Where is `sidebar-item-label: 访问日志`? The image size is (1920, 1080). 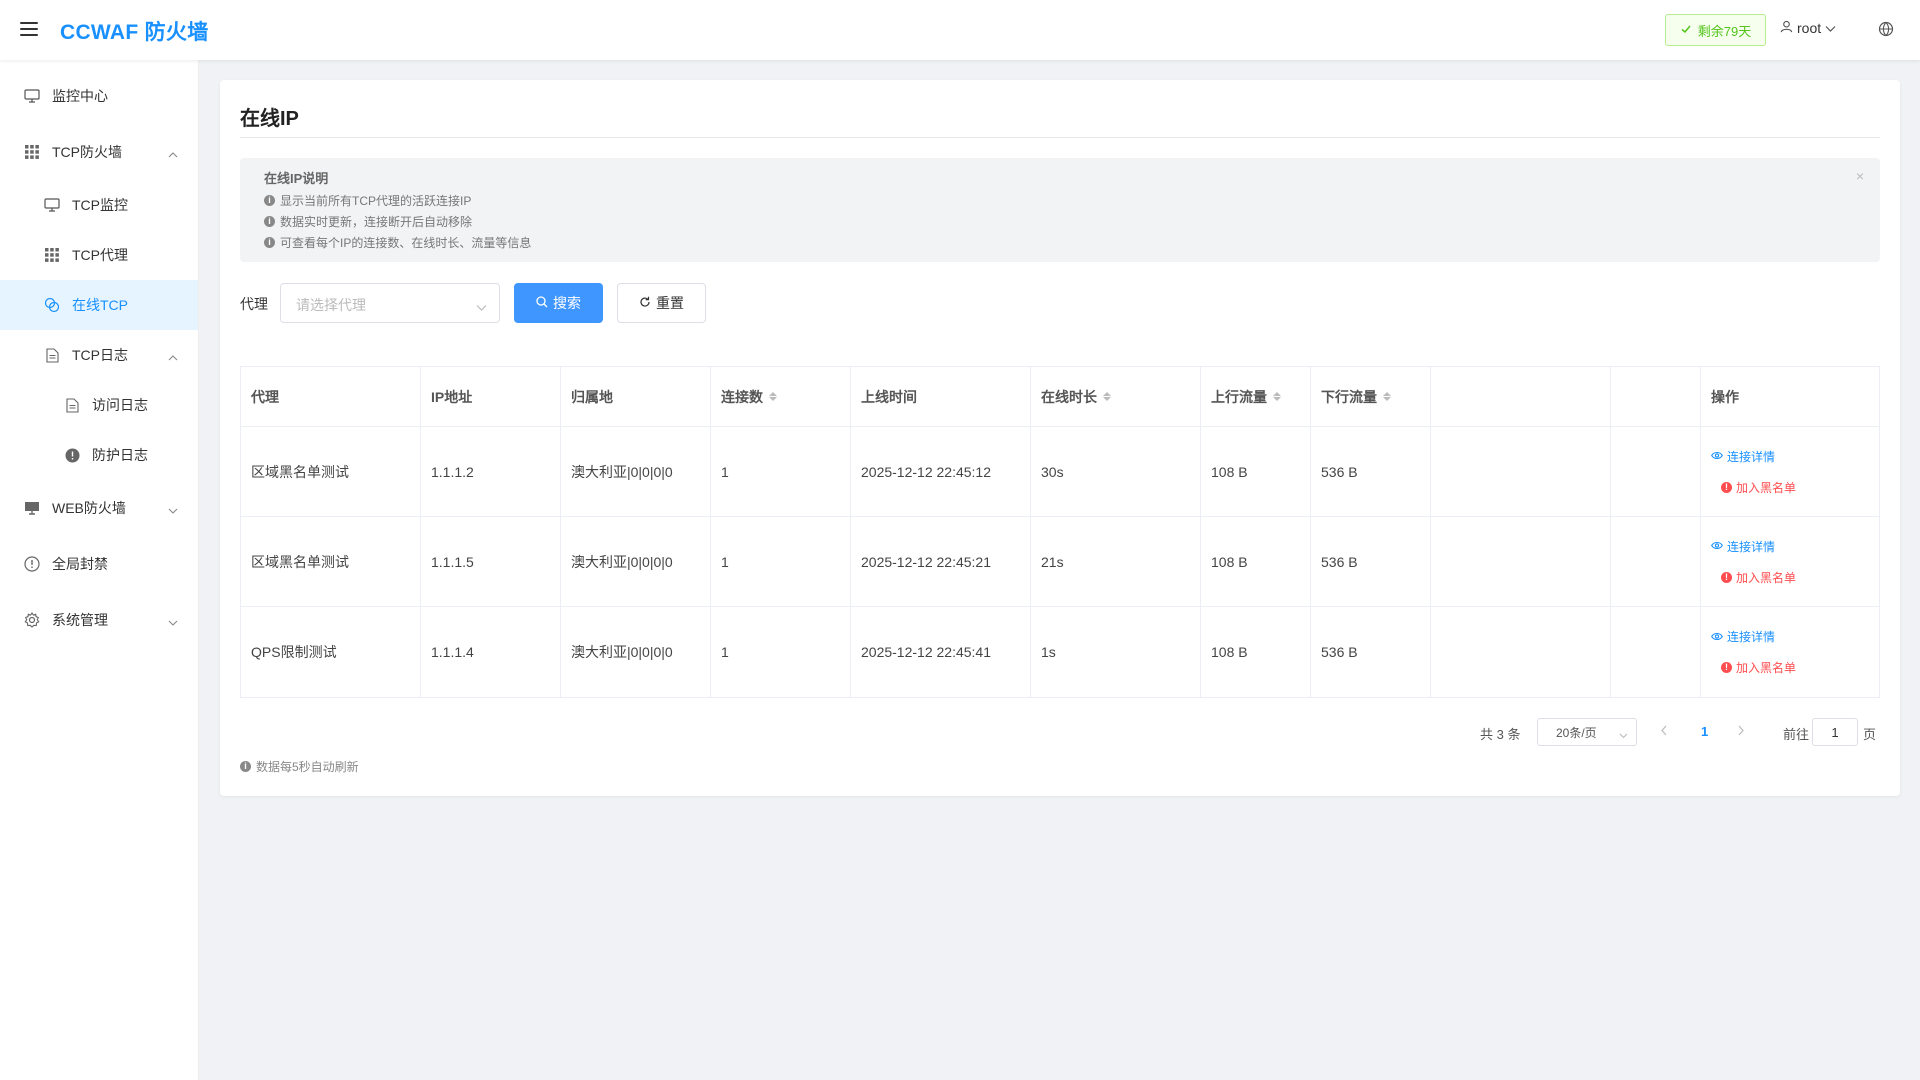 sidebar-item-label: 访问日志 is located at coordinates (120, 405).